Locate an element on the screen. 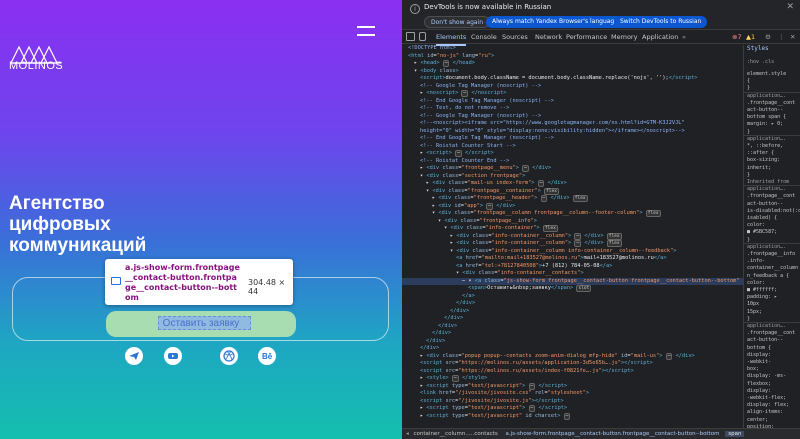 This screenshot has height=439, width=800. style-rule-line: is-disabled:not(:d is located at coordinates (773, 211).